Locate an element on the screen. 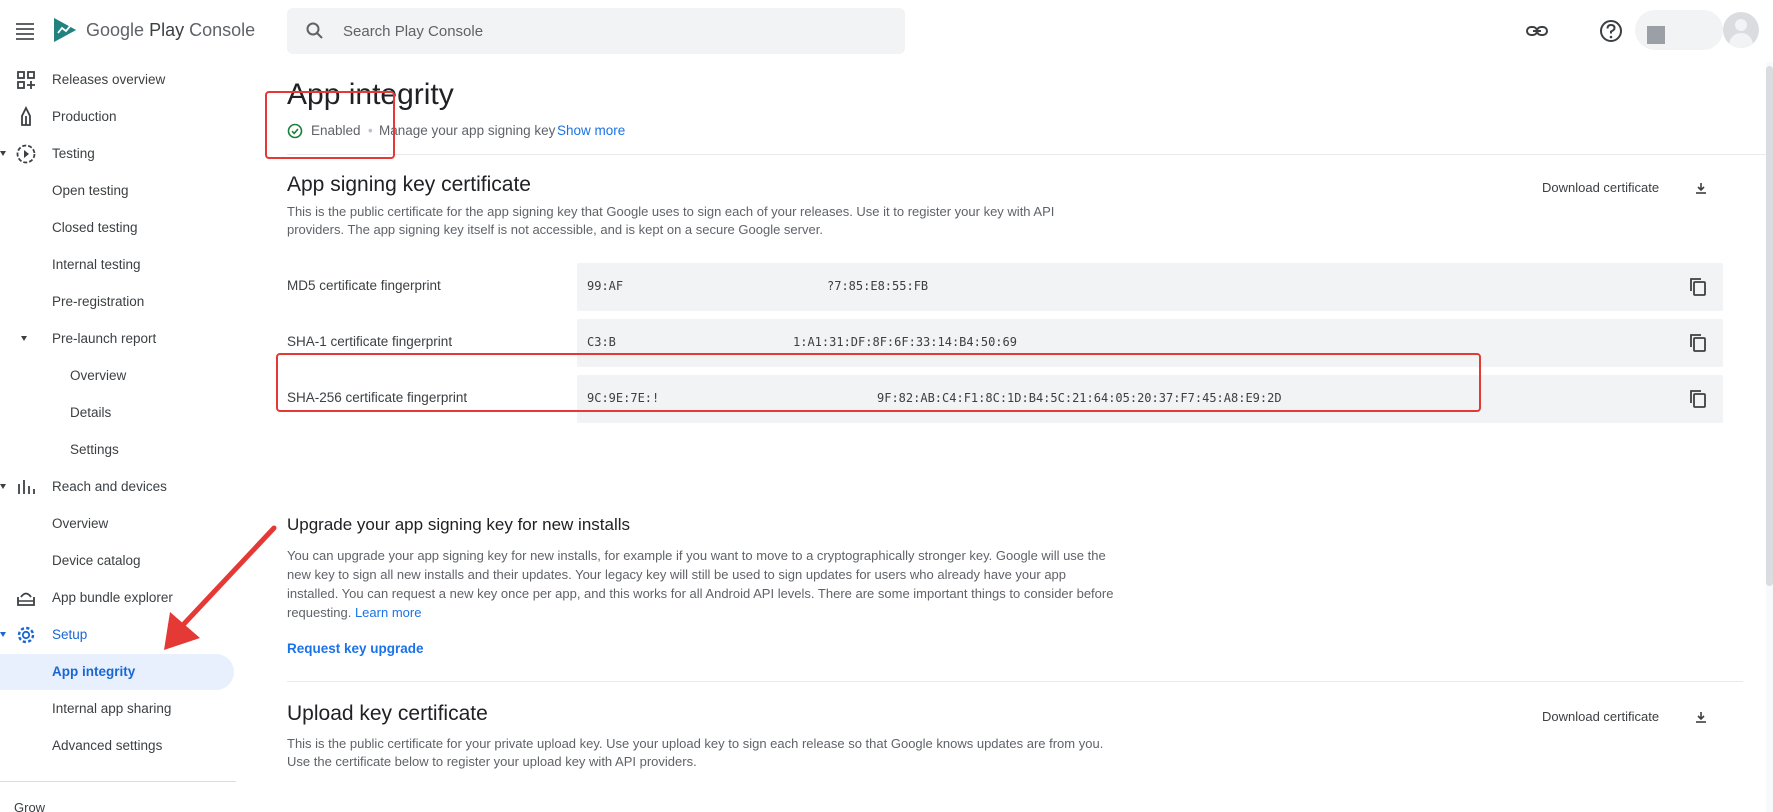 This screenshot has width=1773, height=812. help-icon is located at coordinates (1611, 31).